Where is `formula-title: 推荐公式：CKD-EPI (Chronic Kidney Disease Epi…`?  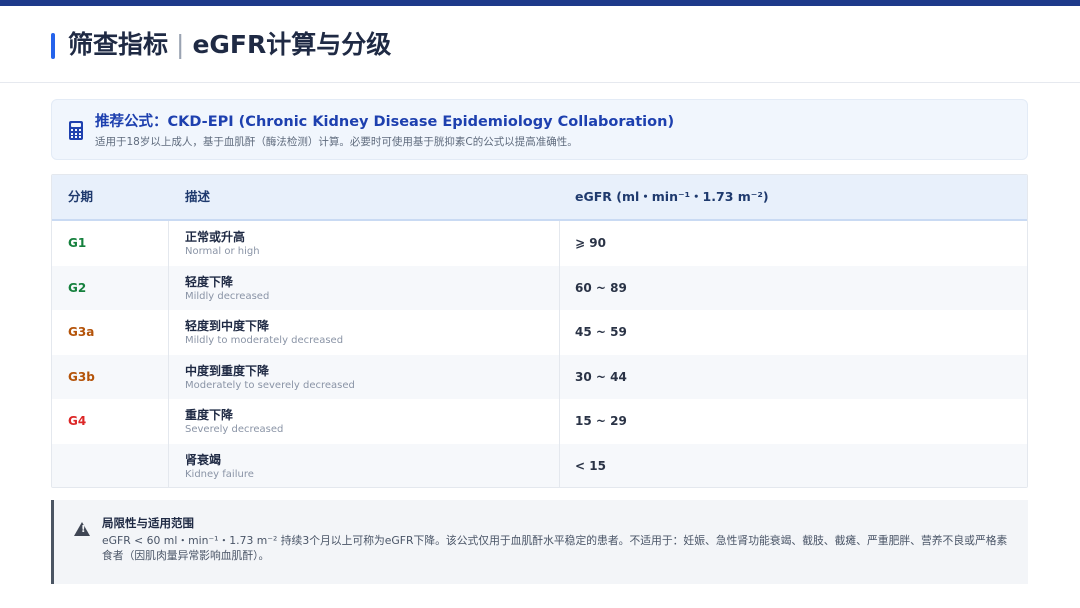
formula-title: 推荐公式：CKD-EPI (Chronic Kidney Disease Epi… is located at coordinates (385, 122).